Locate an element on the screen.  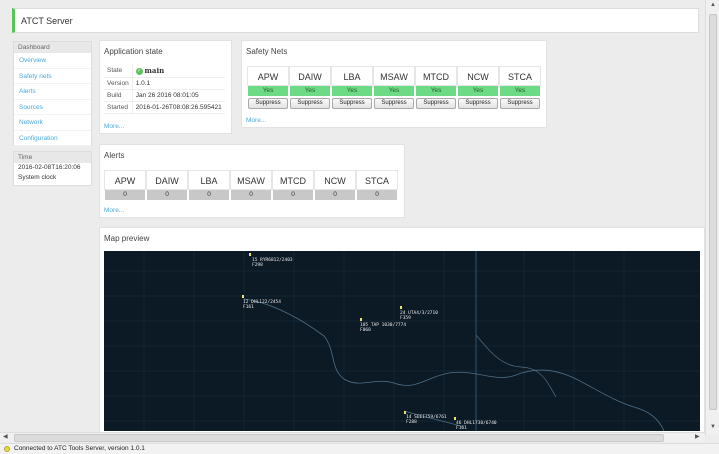
table-row: Started 2016-01-26T08:08:26.595421 is located at coordinates (164, 107).